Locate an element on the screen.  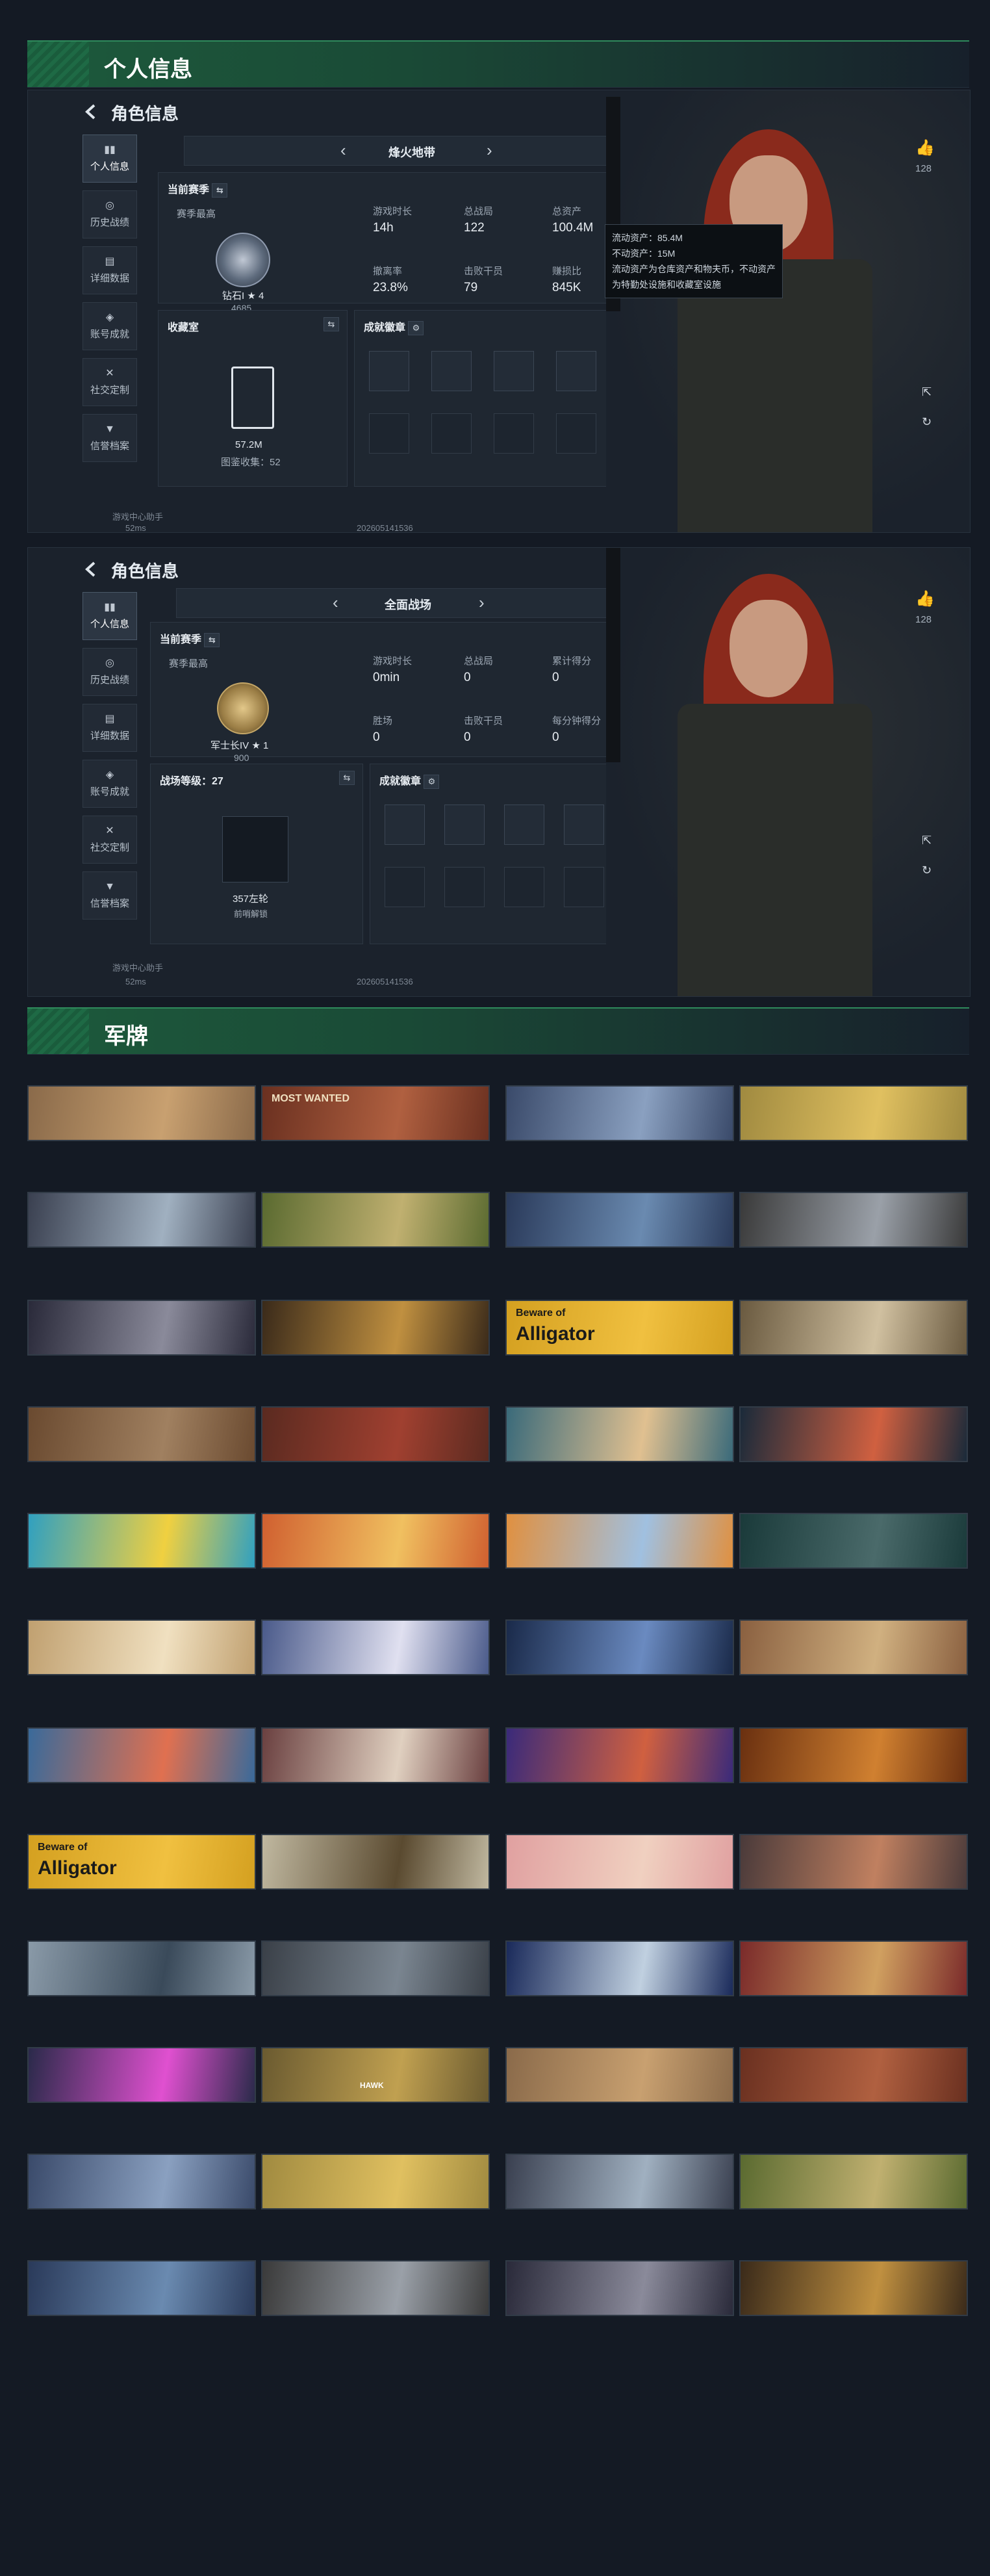
military-tag: MOST WANTED is located at coordinates (375, 1113).